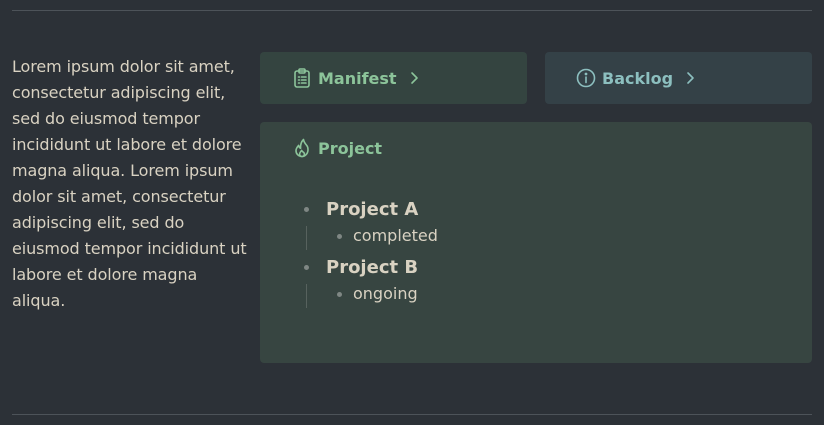 Image resolution: width=824 pixels, height=425 pixels. I want to click on list-item-children: completed, so click(372, 238).